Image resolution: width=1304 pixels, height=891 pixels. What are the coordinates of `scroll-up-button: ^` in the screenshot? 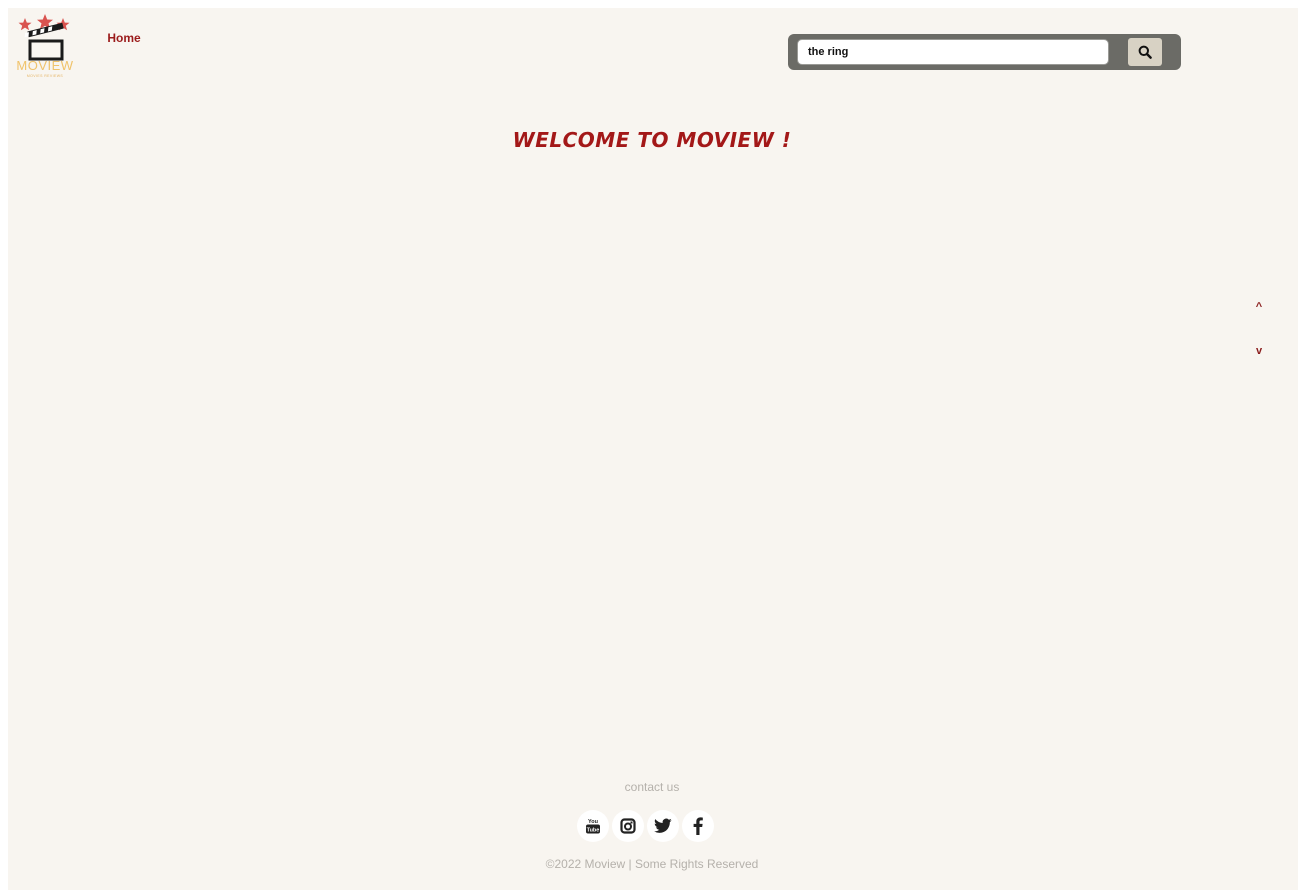 It's located at (1259, 307).